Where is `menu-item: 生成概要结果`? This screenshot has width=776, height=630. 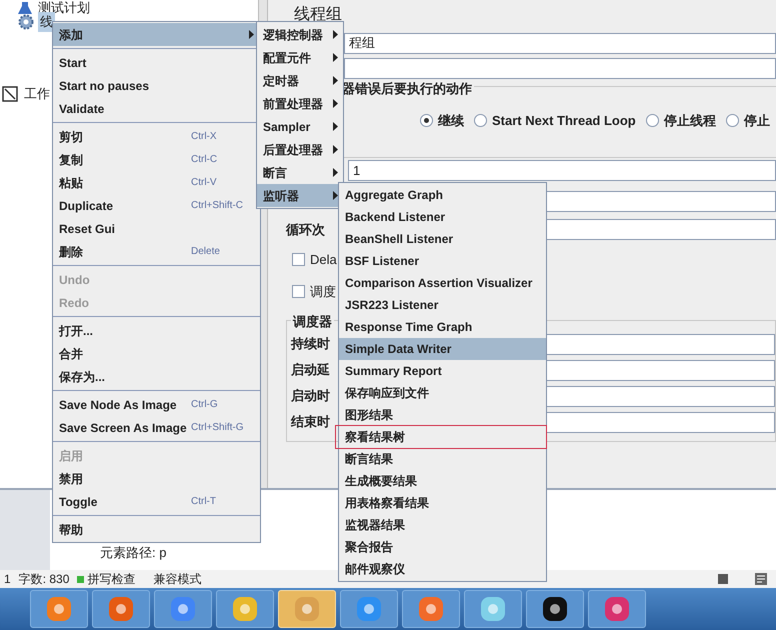 menu-item: 生成概要结果 is located at coordinates (442, 481).